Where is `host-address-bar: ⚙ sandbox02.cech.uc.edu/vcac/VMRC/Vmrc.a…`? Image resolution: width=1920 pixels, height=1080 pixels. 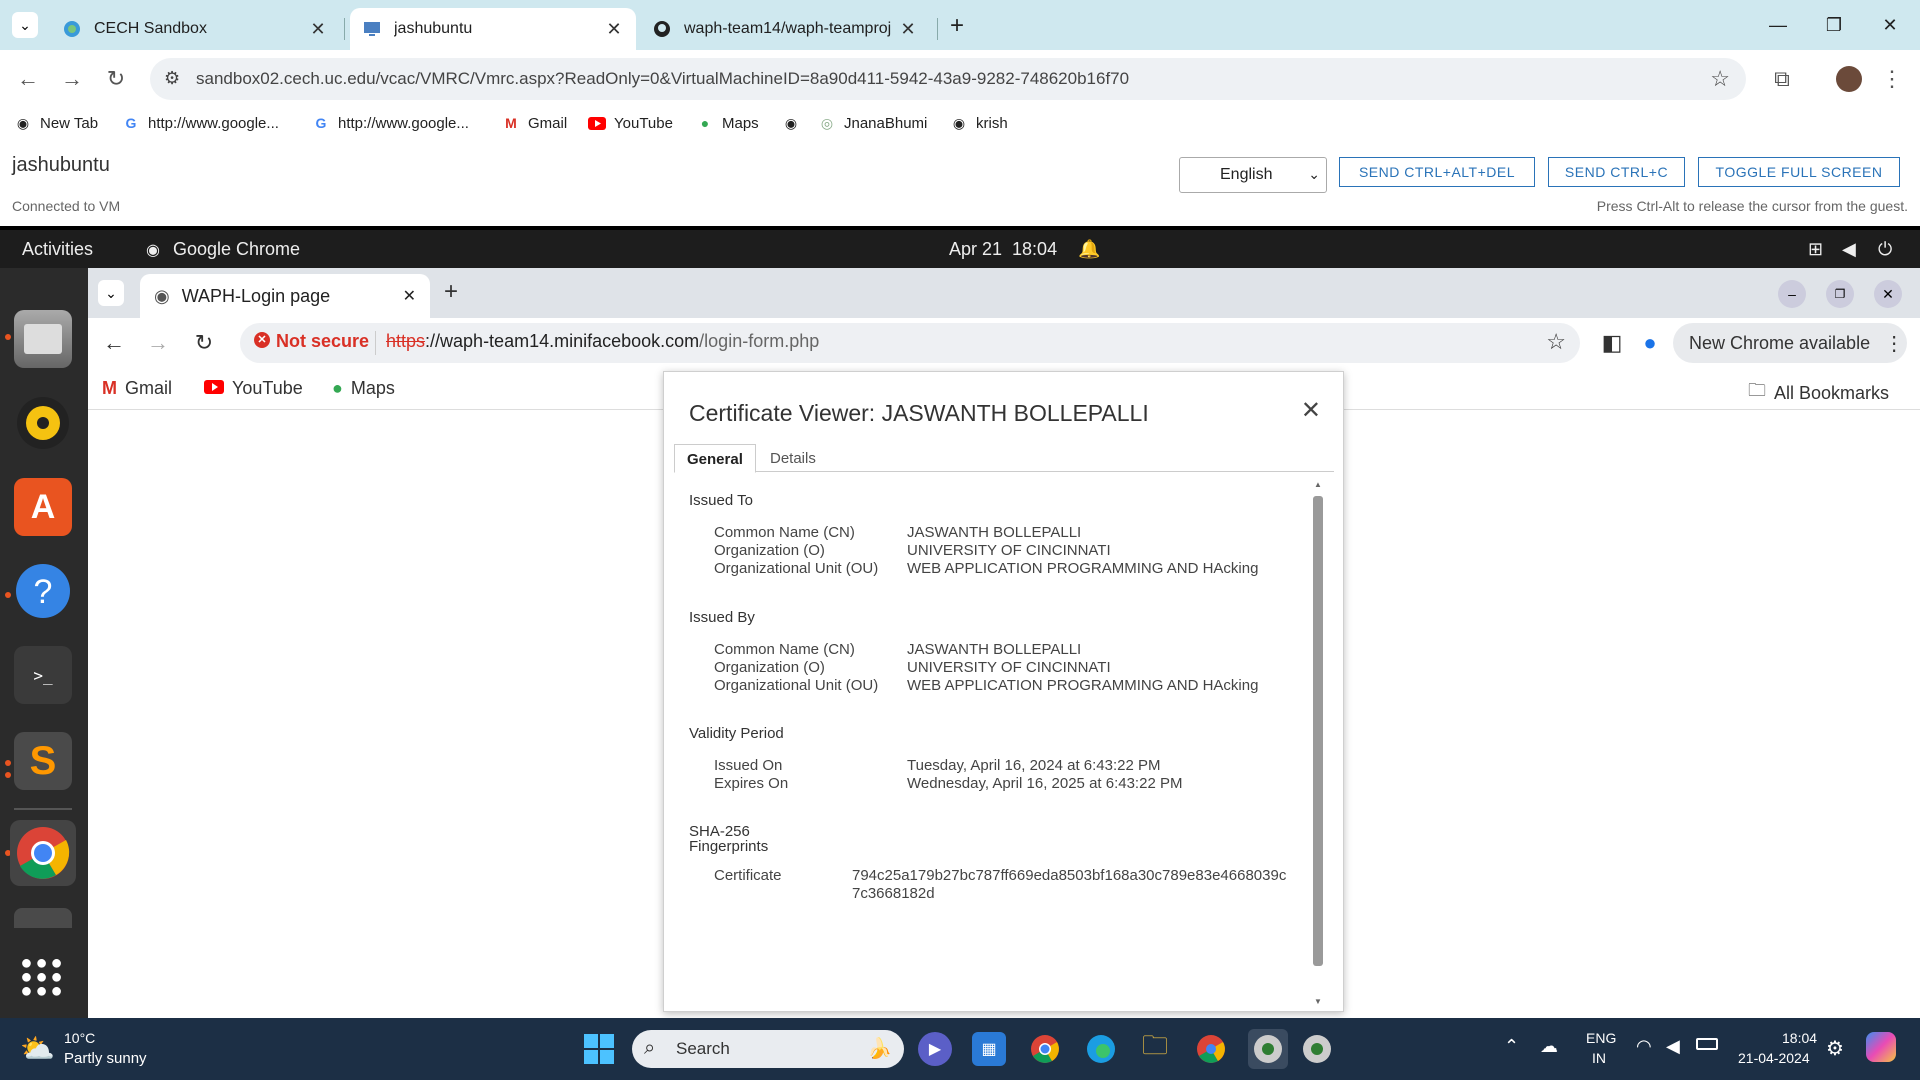 host-address-bar: ⚙ sandbox02.cech.uc.edu/vcac/VMRC/Vmrc.a… is located at coordinates (948, 79).